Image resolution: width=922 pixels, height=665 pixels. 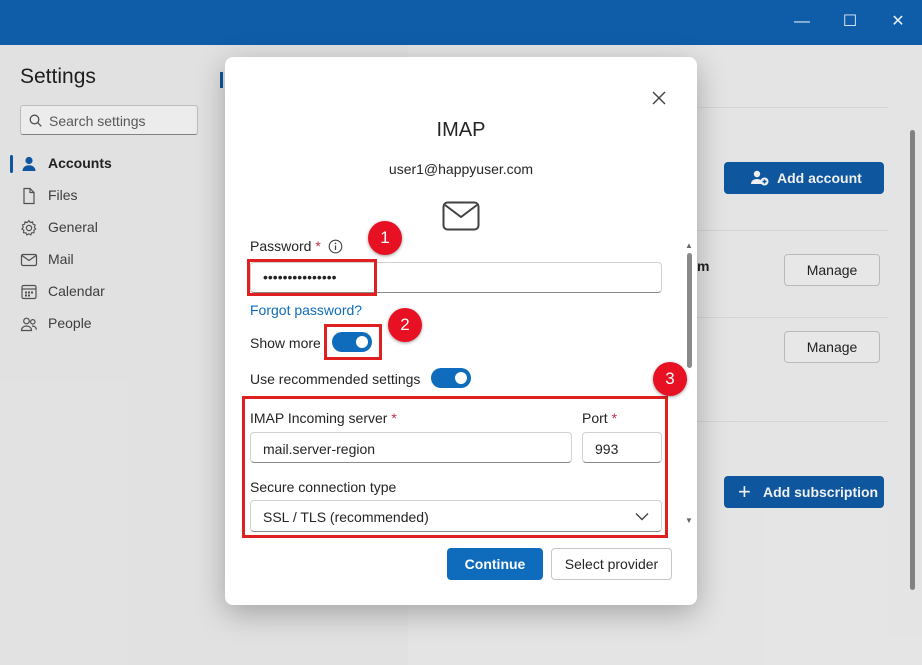 I want to click on callout-badge-2: 2, so click(x=405, y=325).